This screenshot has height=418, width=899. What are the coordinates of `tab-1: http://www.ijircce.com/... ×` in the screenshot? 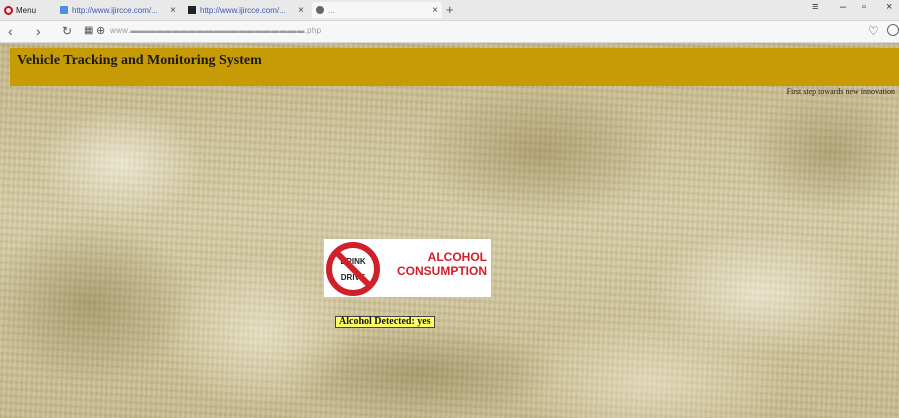 It's located at (118, 10).